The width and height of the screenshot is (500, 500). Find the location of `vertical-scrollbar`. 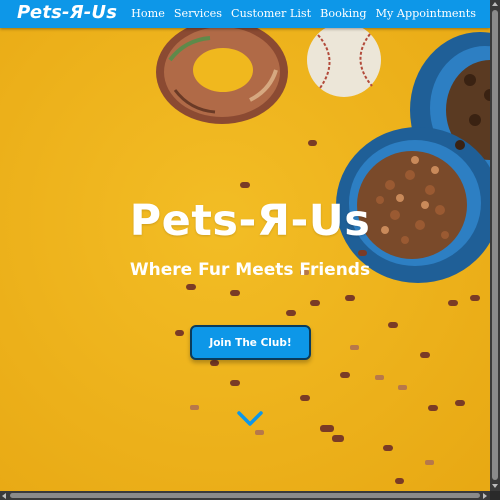

vertical-scrollbar is located at coordinates (495, 245).